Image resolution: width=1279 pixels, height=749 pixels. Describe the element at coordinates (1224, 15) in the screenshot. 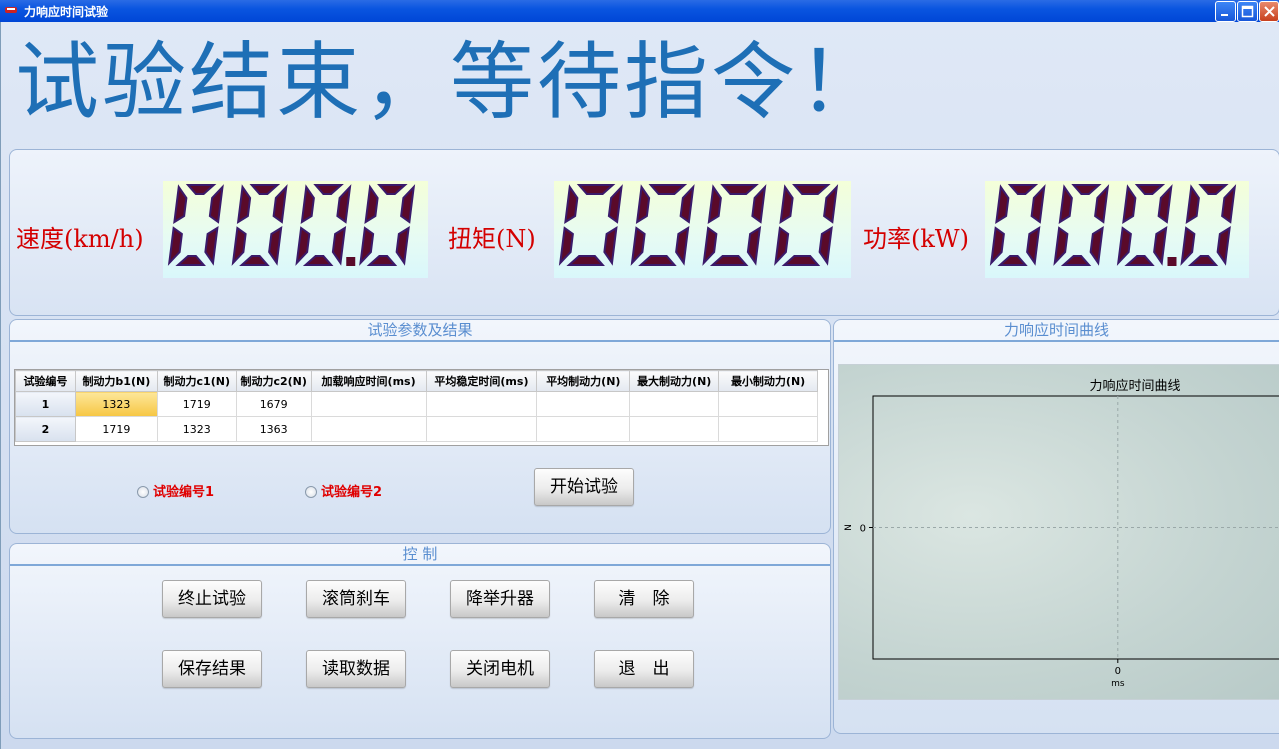

I see `minimize-icon` at that location.